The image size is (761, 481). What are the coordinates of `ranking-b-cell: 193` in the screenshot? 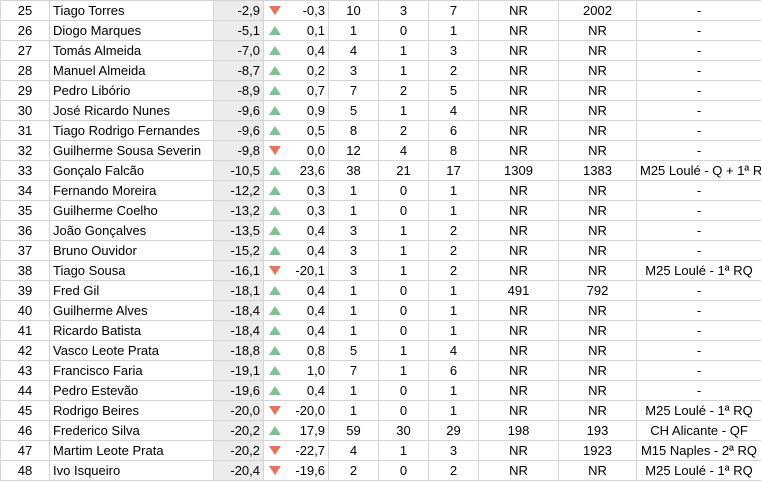 It's located at (597, 430).